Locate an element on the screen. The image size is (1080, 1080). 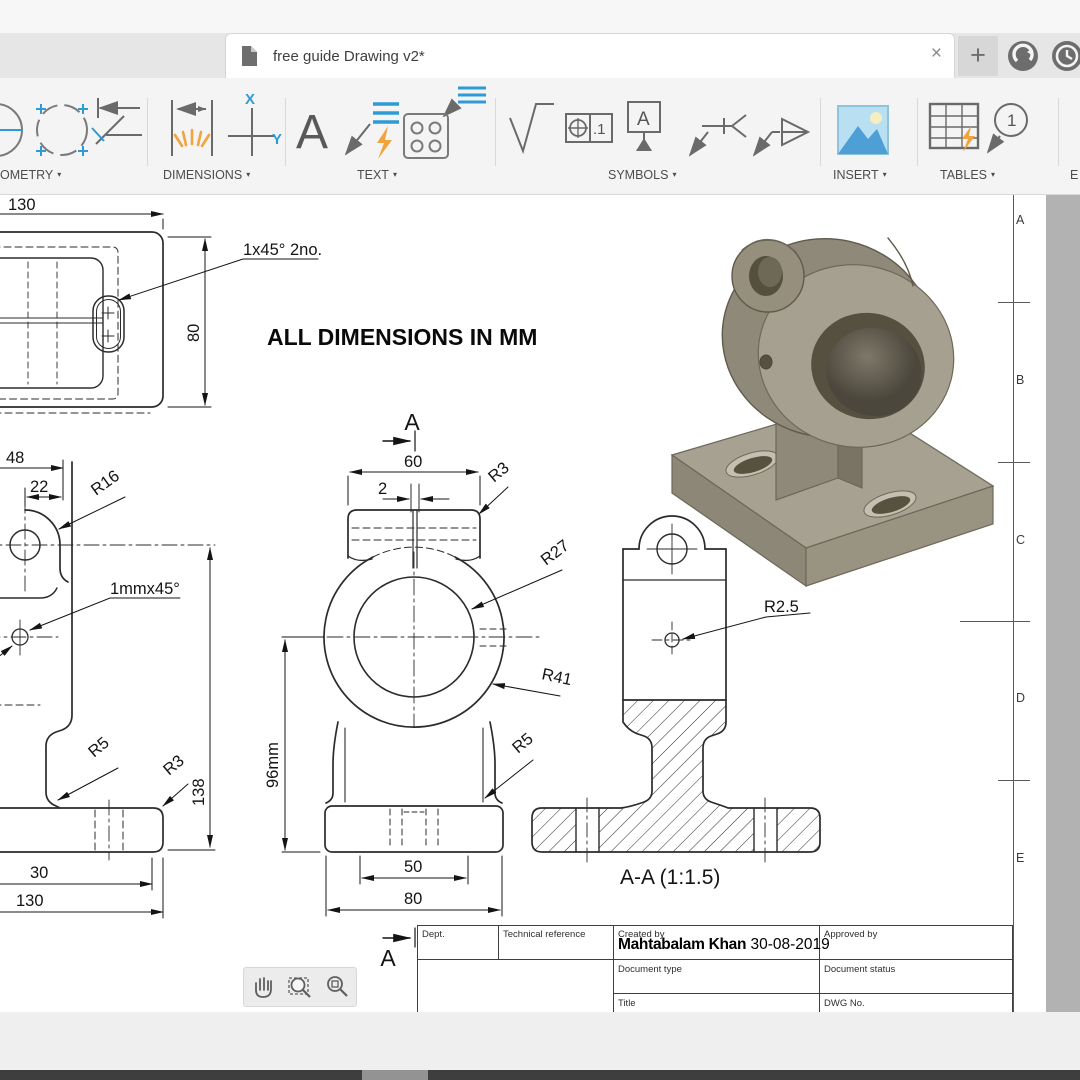
dim-text: 60 is located at coordinates (413, 462).